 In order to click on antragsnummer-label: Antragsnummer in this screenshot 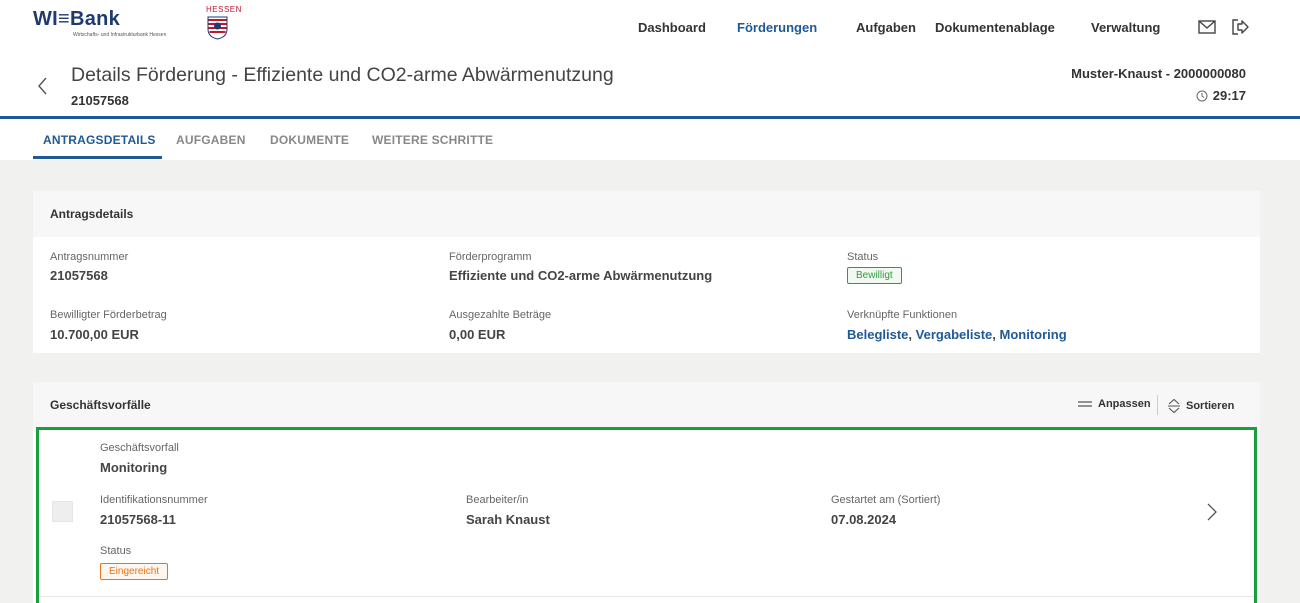, I will do `click(89, 257)`.